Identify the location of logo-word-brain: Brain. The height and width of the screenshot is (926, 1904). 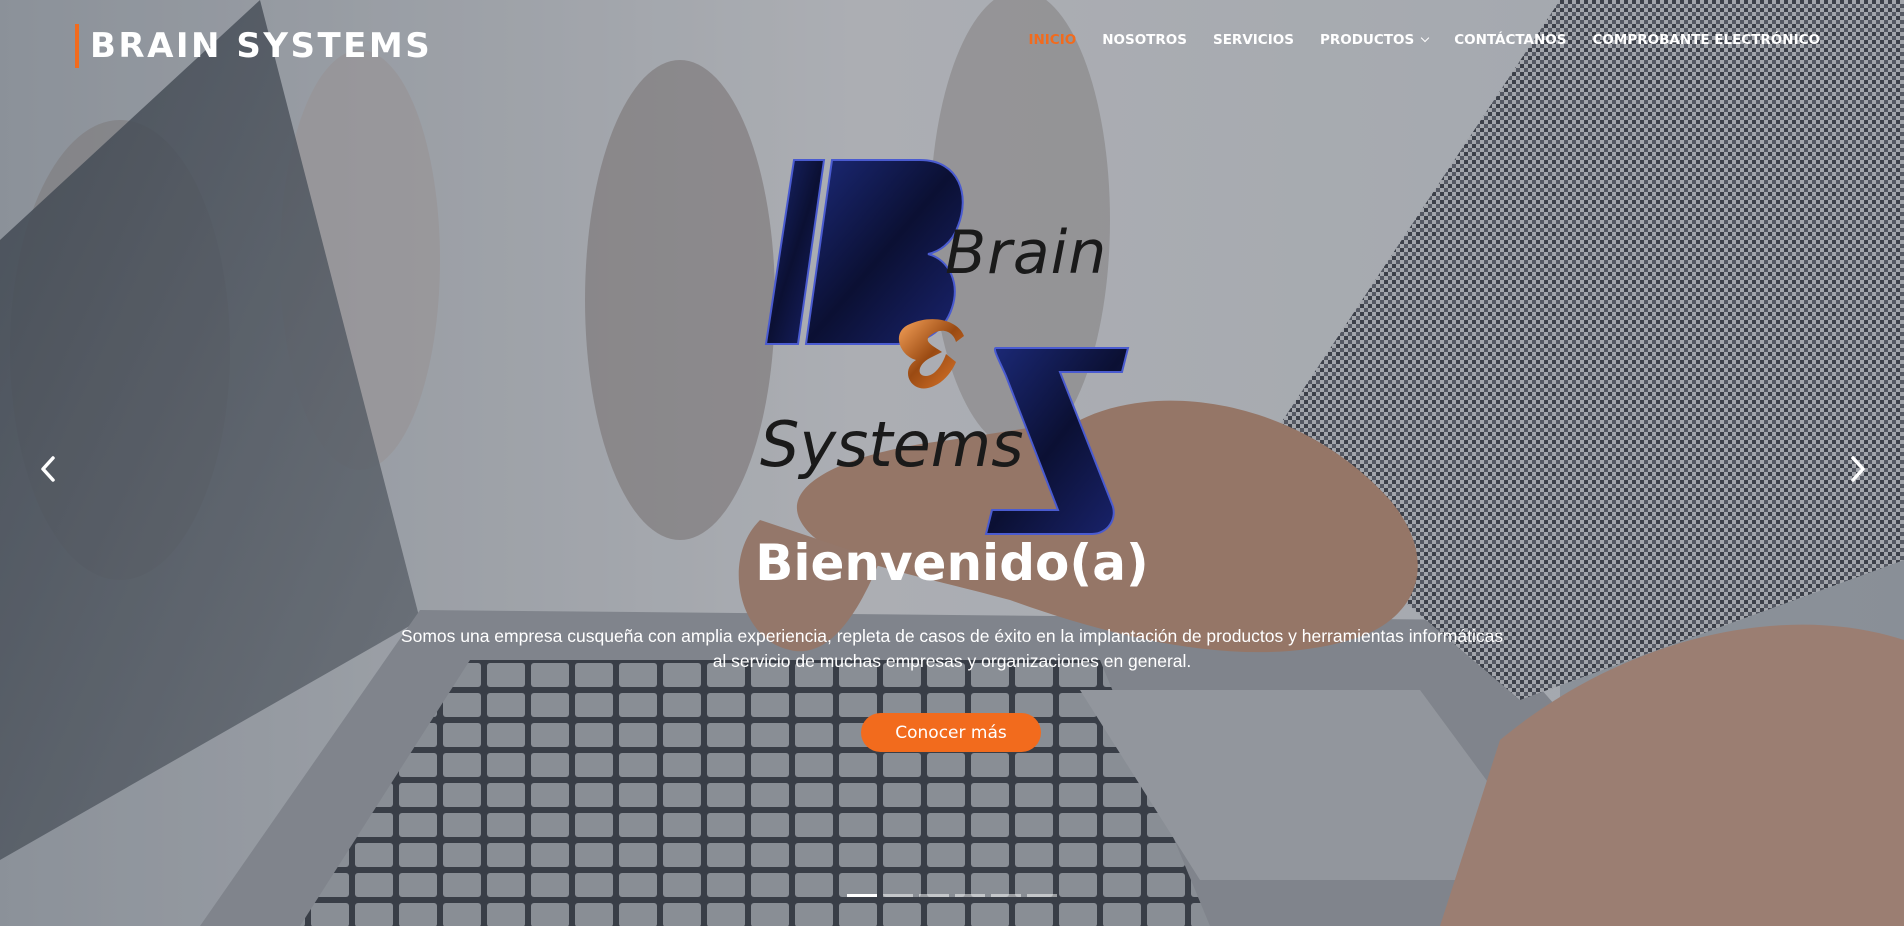
(1026, 253).